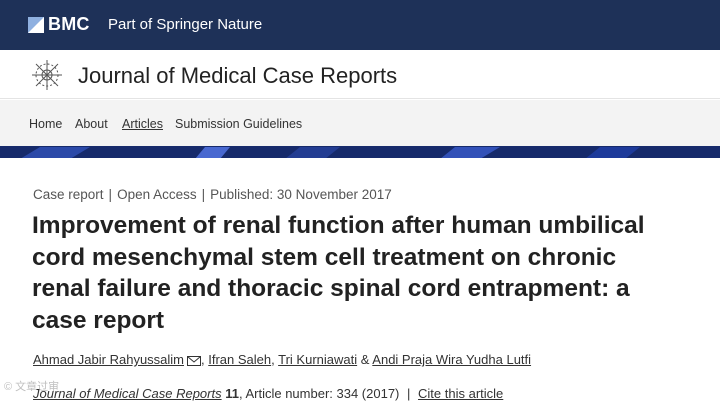 This screenshot has height=402, width=720. I want to click on open-access-label: Open Access, so click(157, 194).